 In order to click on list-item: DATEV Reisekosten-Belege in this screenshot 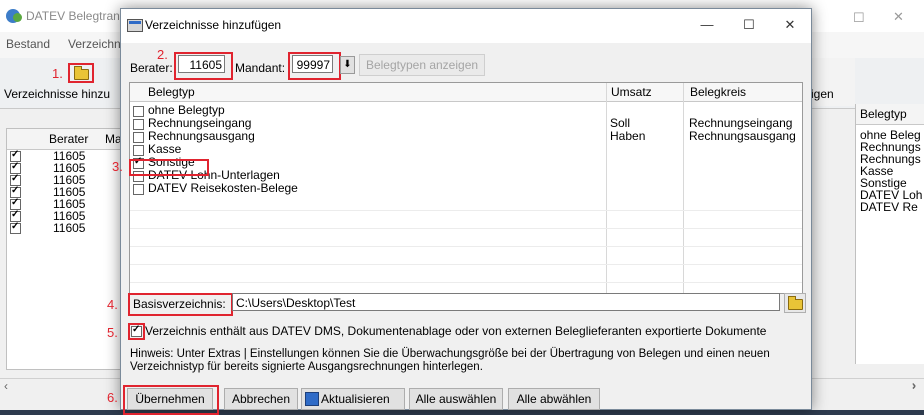, I will do `click(466, 188)`.